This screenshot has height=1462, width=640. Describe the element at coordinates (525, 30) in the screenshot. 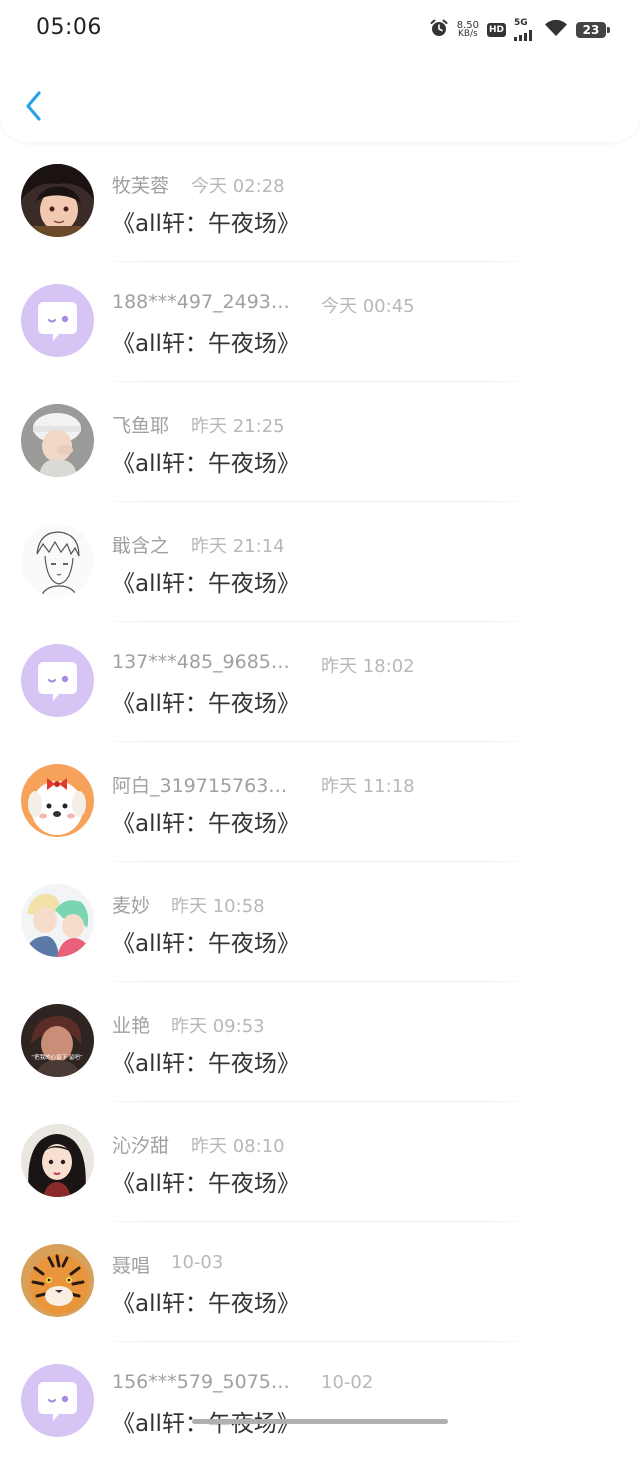

I see `cellular-signal-icon: 5G` at that location.